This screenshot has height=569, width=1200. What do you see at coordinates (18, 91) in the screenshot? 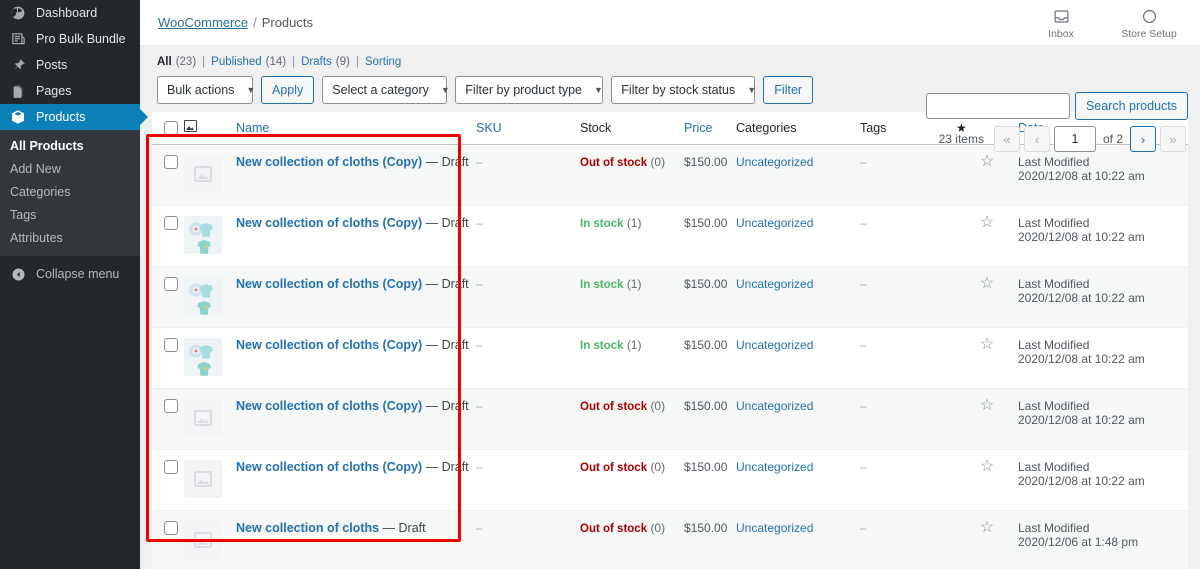
I see `pages-icon` at bounding box center [18, 91].